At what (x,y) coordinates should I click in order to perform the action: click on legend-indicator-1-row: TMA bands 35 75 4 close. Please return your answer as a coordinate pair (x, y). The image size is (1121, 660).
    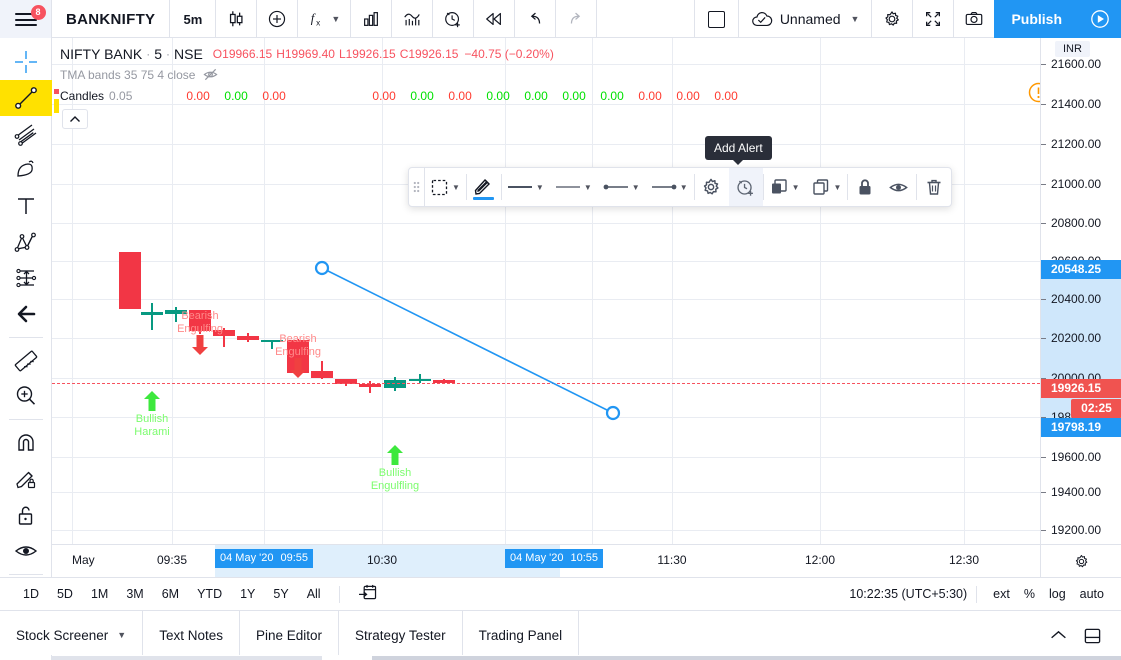
    Looking at the image, I should click on (406, 74).